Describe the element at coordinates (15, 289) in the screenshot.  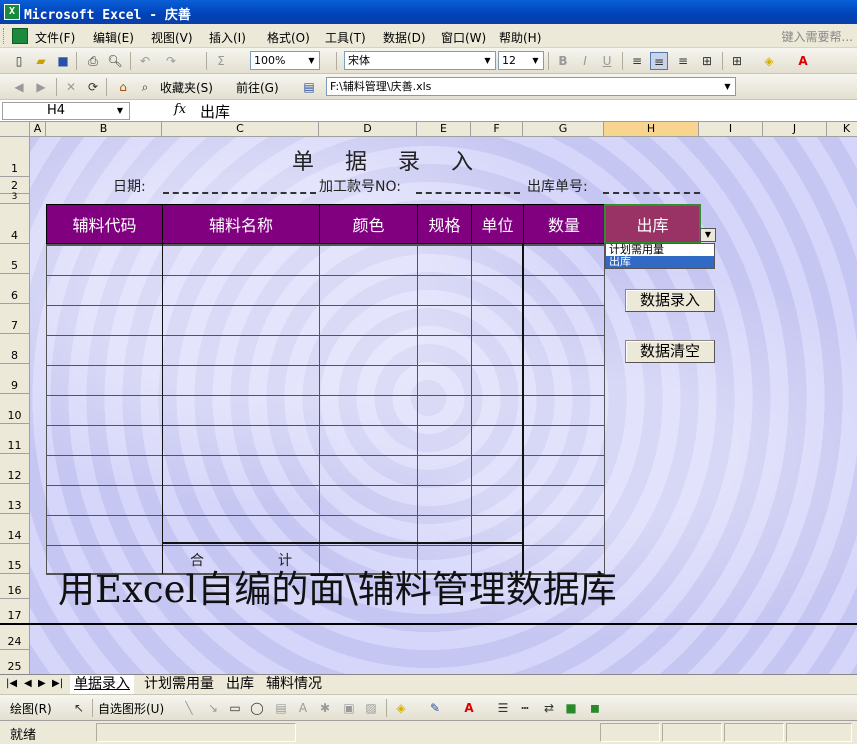
I see `row-header: 6` at that location.